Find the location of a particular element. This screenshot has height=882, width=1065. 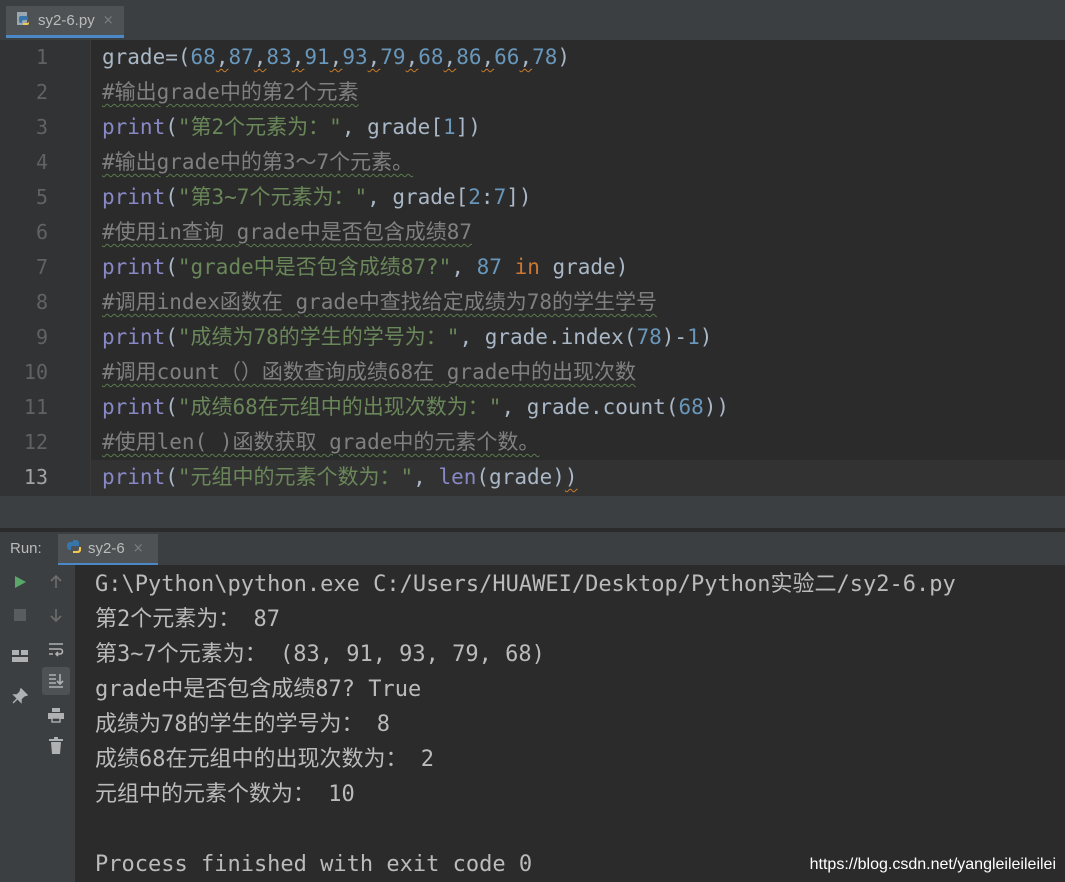

pin-icon is located at coordinates (20, 696).